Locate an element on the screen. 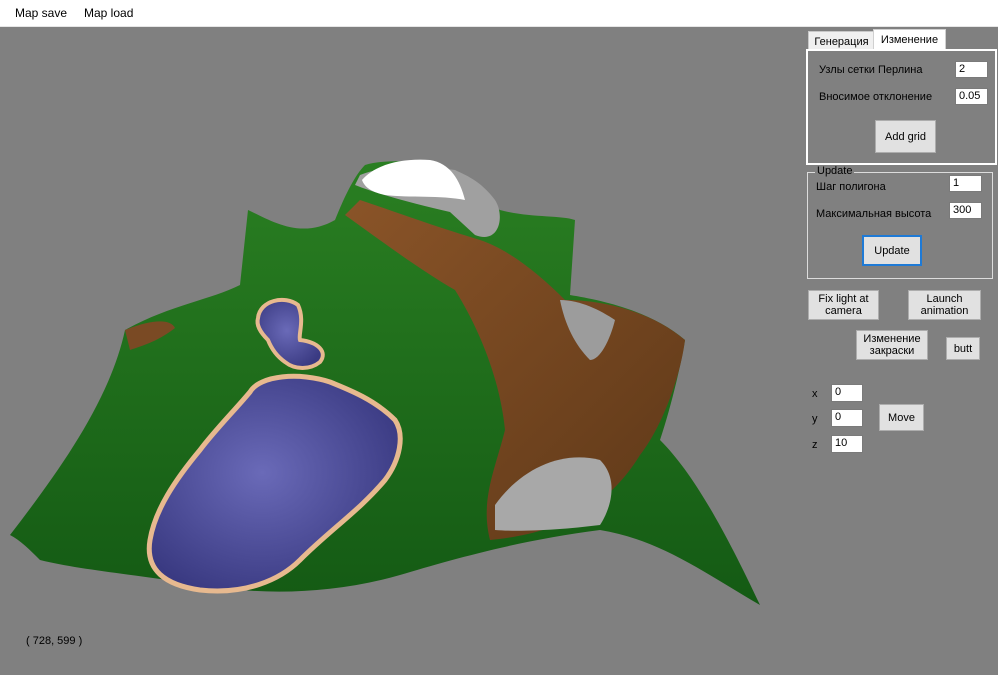  z-label: z is located at coordinates (815, 445).